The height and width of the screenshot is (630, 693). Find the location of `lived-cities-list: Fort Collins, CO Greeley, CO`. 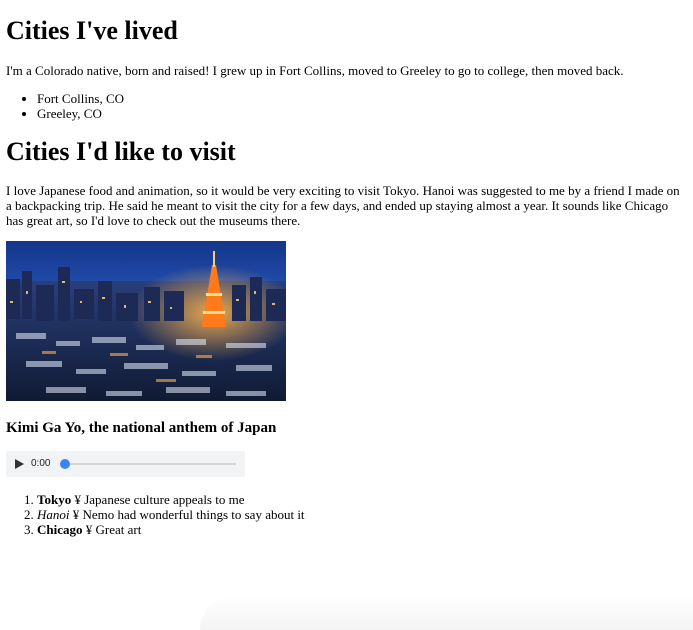

lived-cities-list: Fort Collins, CO Greeley, CO is located at coordinates (65, 106).